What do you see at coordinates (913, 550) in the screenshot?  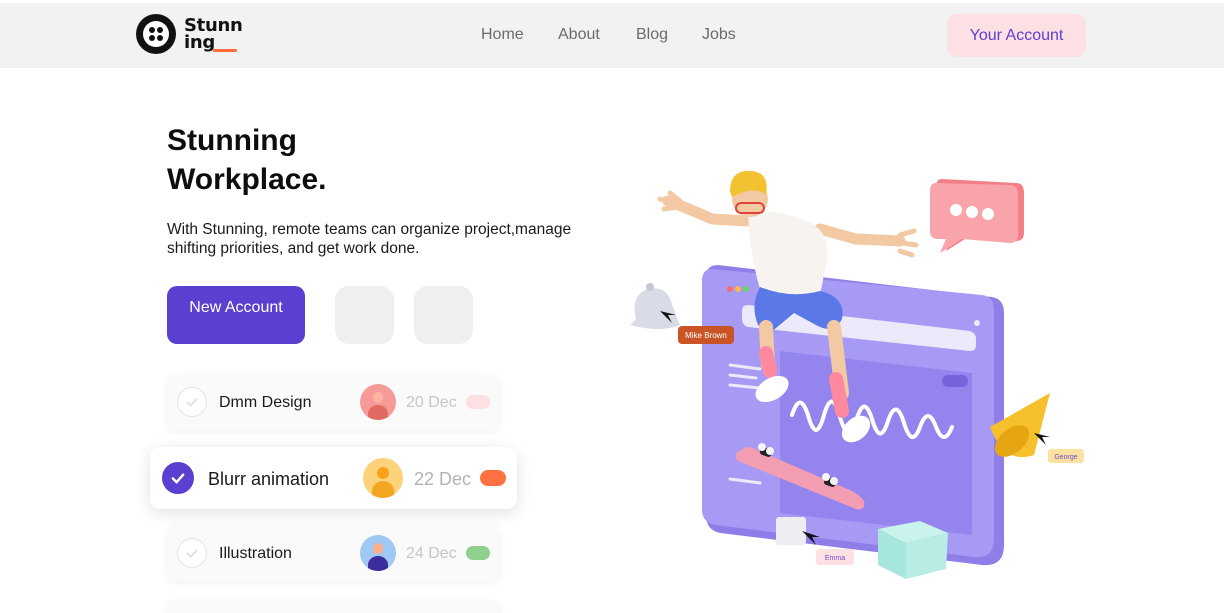 I see `cube-shape` at bounding box center [913, 550].